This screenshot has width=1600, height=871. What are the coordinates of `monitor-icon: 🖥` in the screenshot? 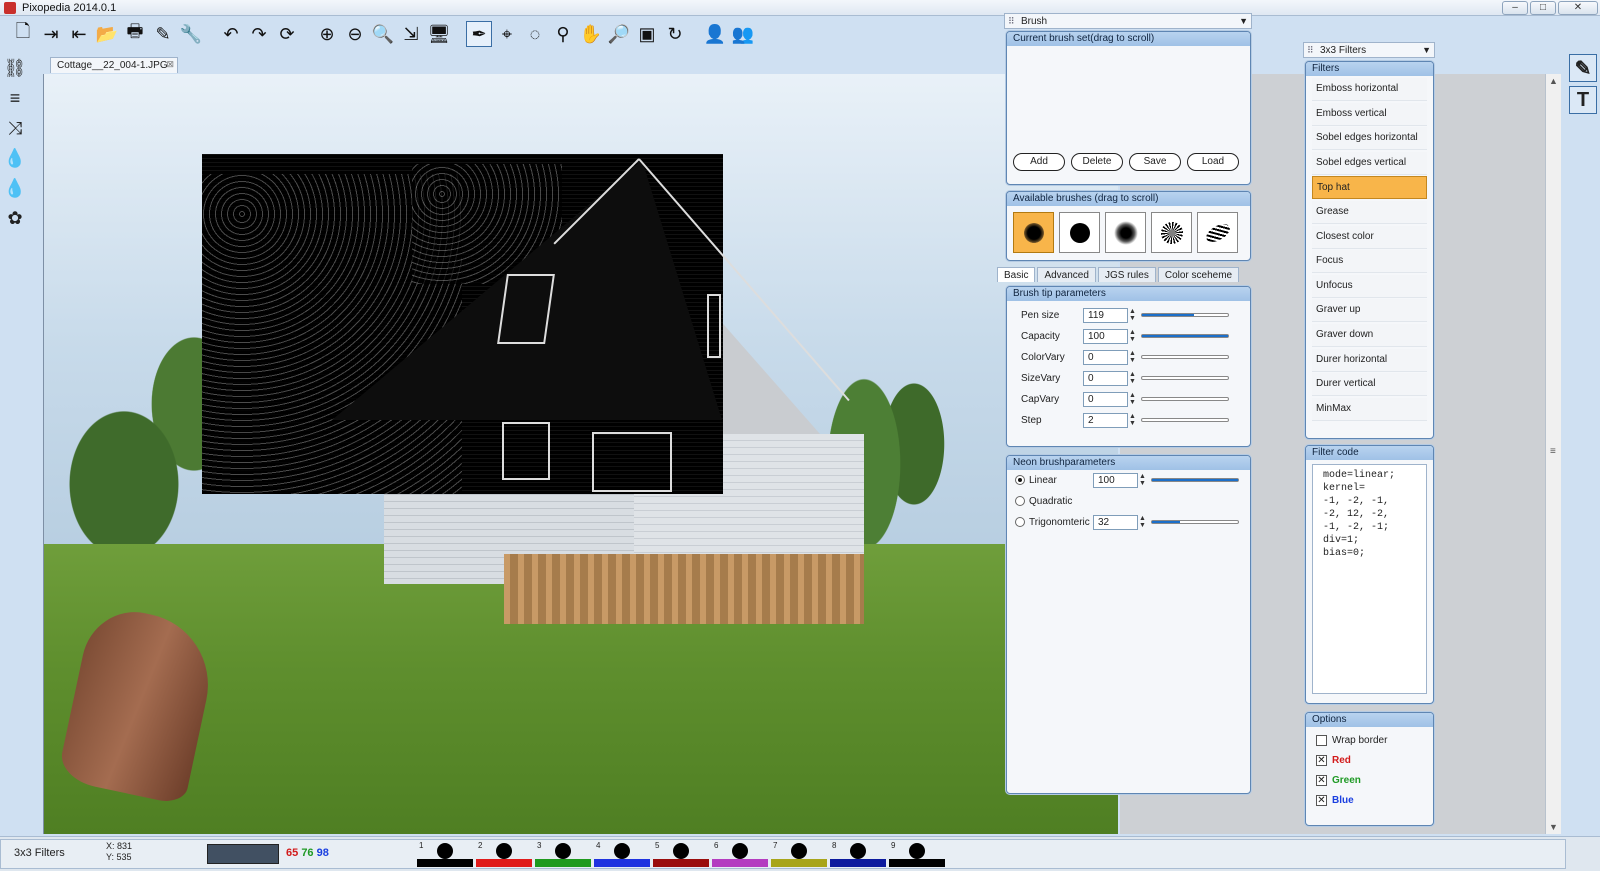 It's located at (439, 34).